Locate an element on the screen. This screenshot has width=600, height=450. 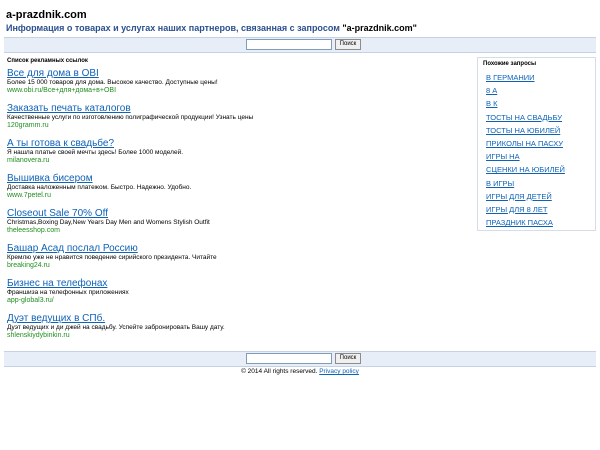
related-searches-heading: Похожие запросы is located at coordinates (510, 64).